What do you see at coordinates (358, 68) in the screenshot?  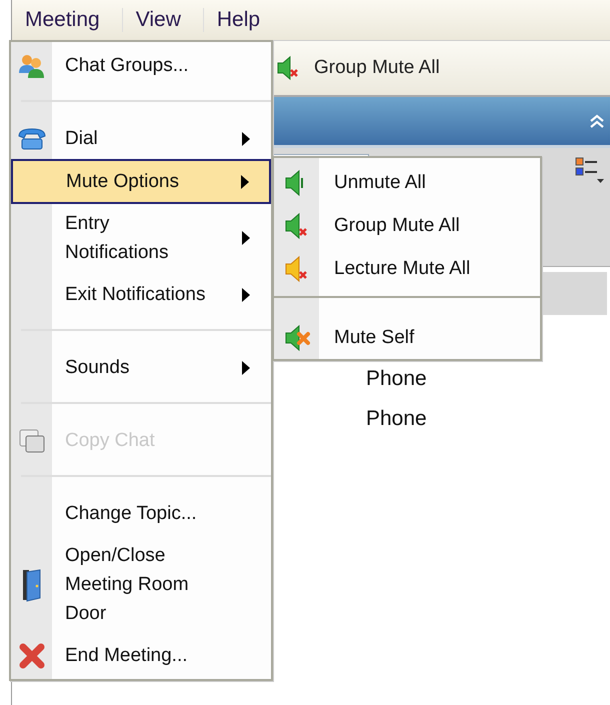 I see `group-mute-all-button: Group Mute All` at bounding box center [358, 68].